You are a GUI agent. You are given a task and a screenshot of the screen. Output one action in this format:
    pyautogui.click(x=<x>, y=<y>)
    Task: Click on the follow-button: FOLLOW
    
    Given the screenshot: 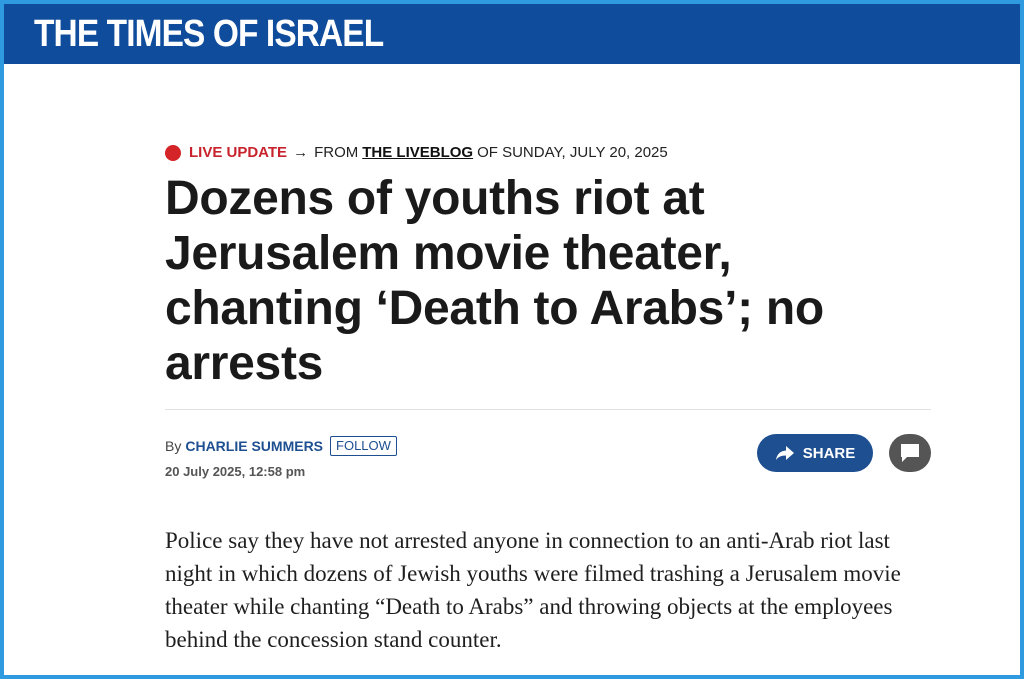 What is the action you would take?
    pyautogui.click(x=363, y=446)
    